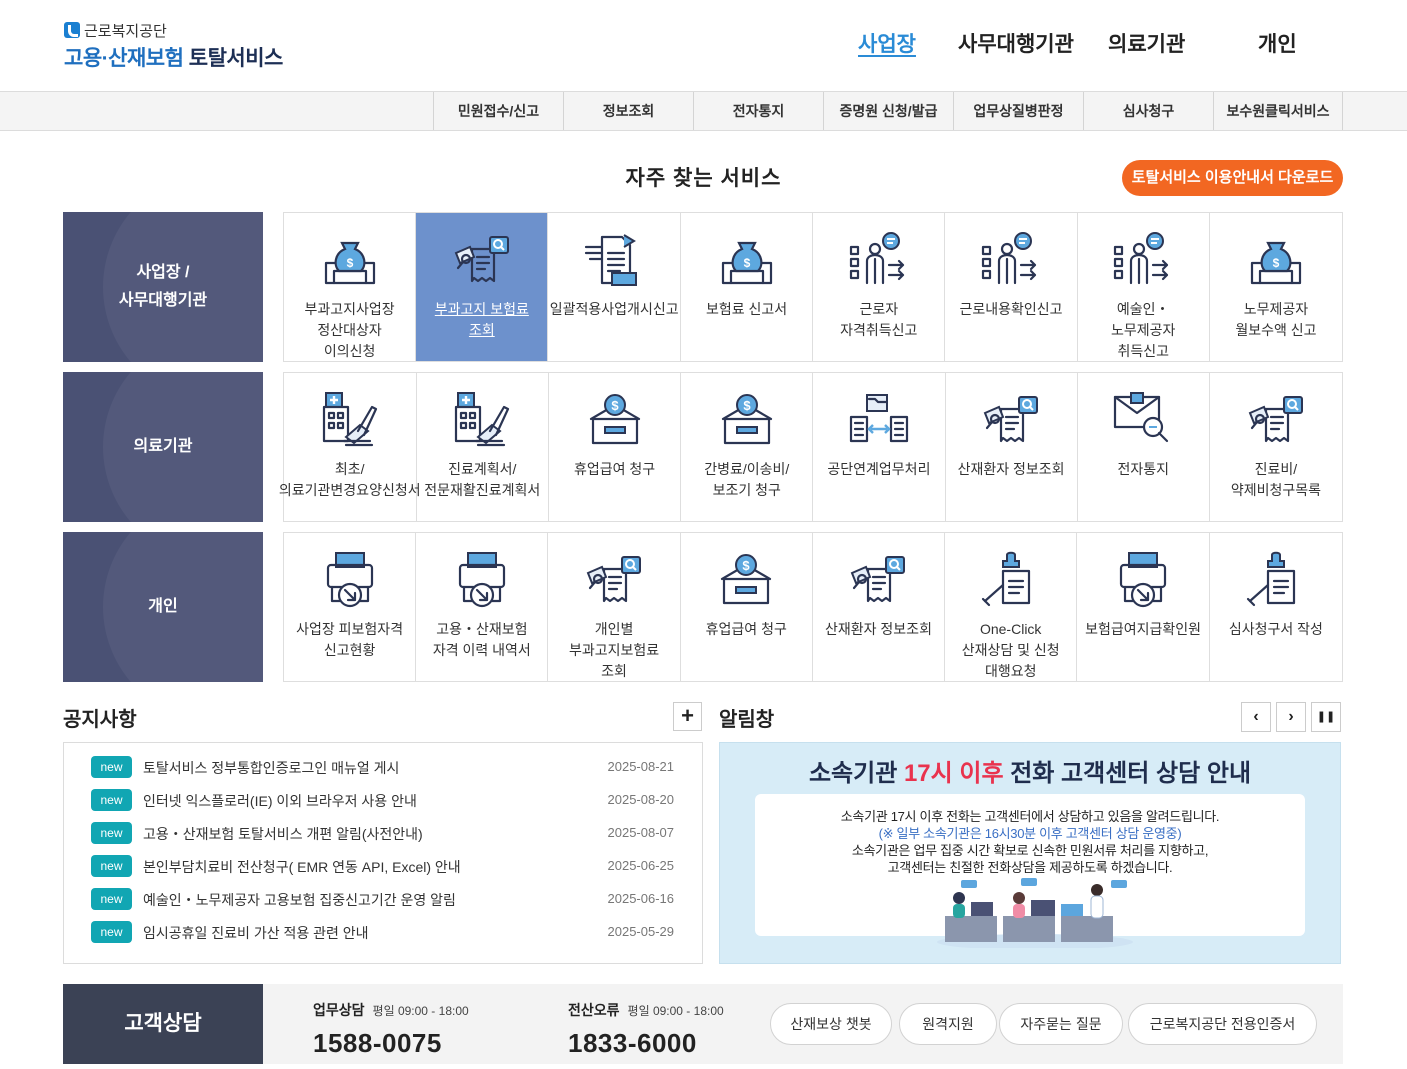  What do you see at coordinates (1276, 447) in the screenshot?
I see `service-item: 진료비/약제비청구목록` at bounding box center [1276, 447].